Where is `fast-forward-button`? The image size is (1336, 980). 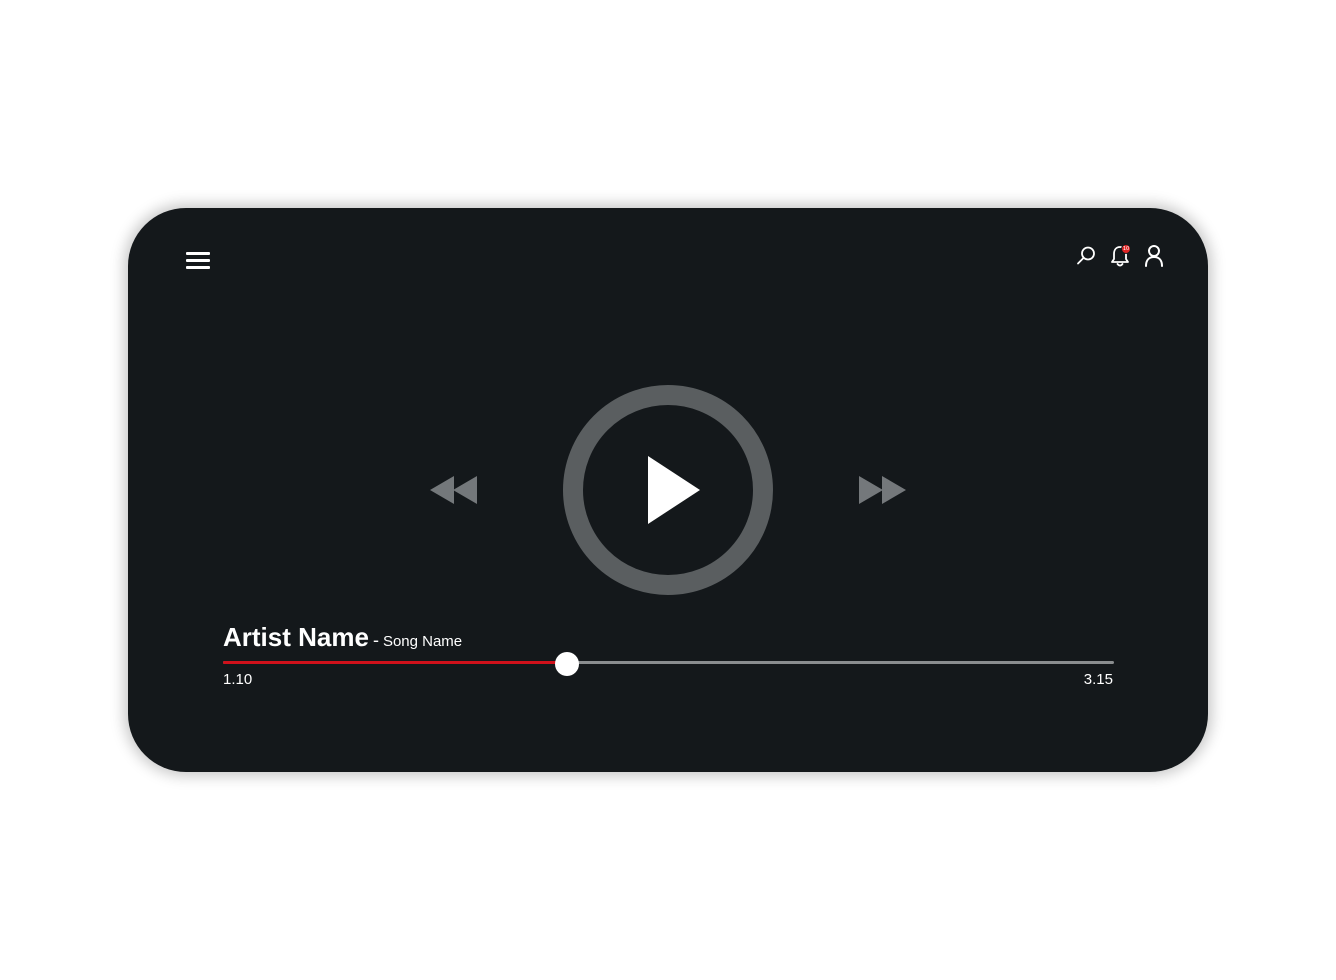
fast-forward-button is located at coordinates (882, 490).